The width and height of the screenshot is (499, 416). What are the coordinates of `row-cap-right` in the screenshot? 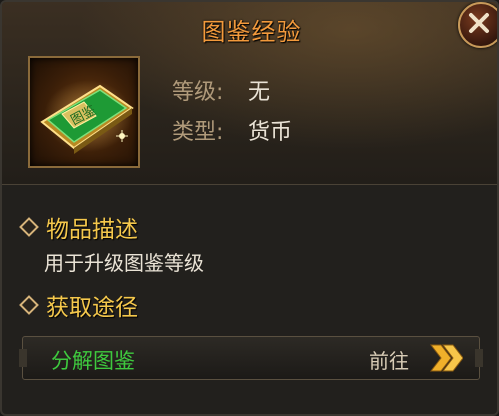 It's located at (479, 358).